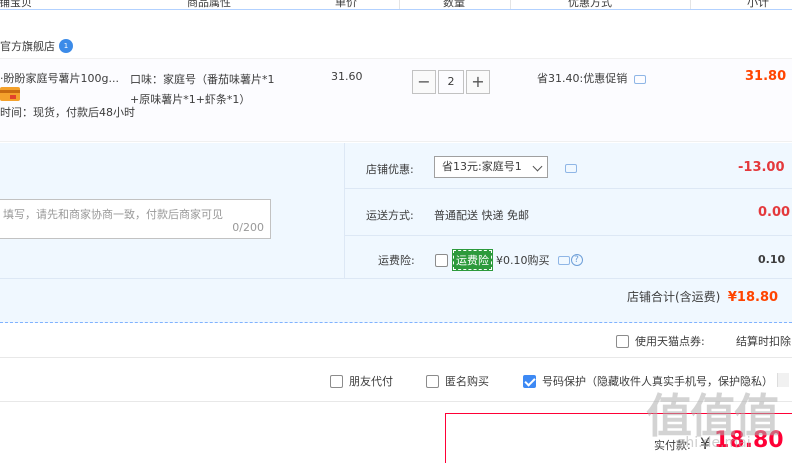  What do you see at coordinates (758, 4) in the screenshot?
I see `column-header-subtotal: 小计` at bounding box center [758, 4].